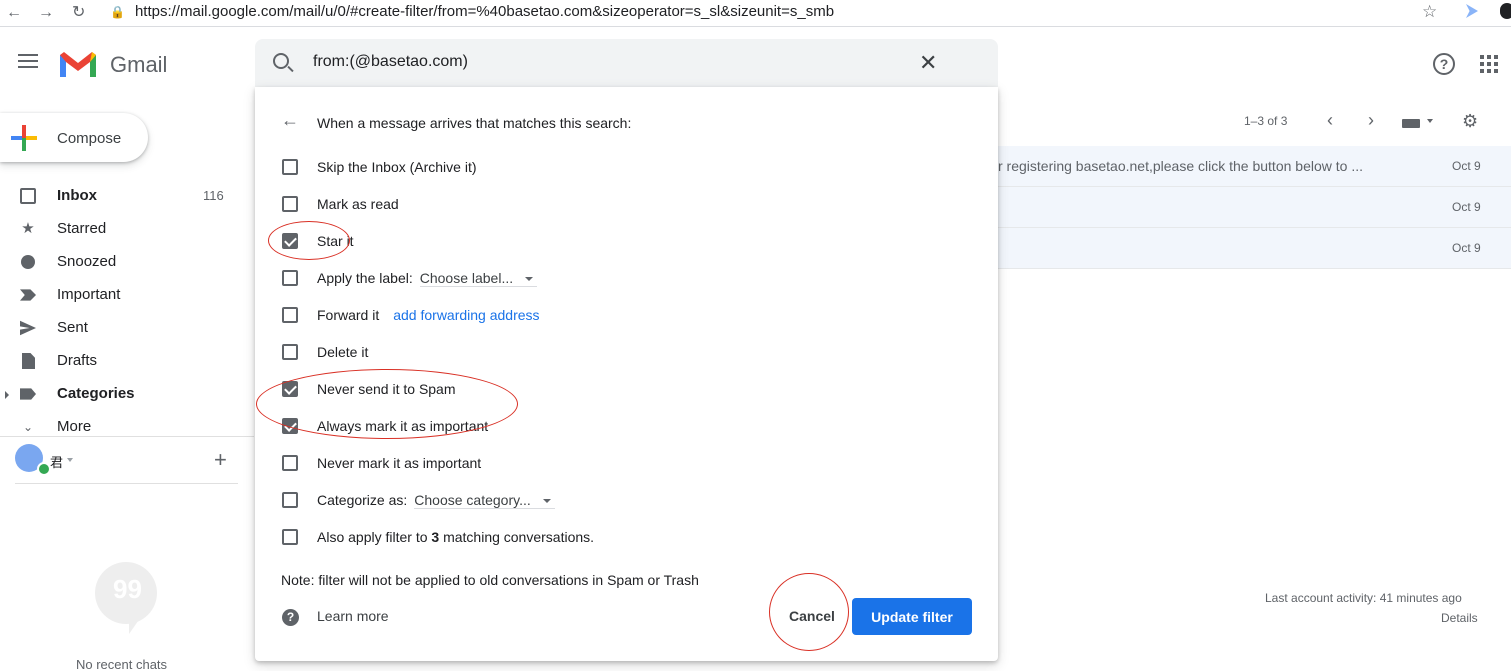 This screenshot has width=1511, height=671. Describe the element at coordinates (1472, 11) in the screenshot. I see `extension-icon` at that location.